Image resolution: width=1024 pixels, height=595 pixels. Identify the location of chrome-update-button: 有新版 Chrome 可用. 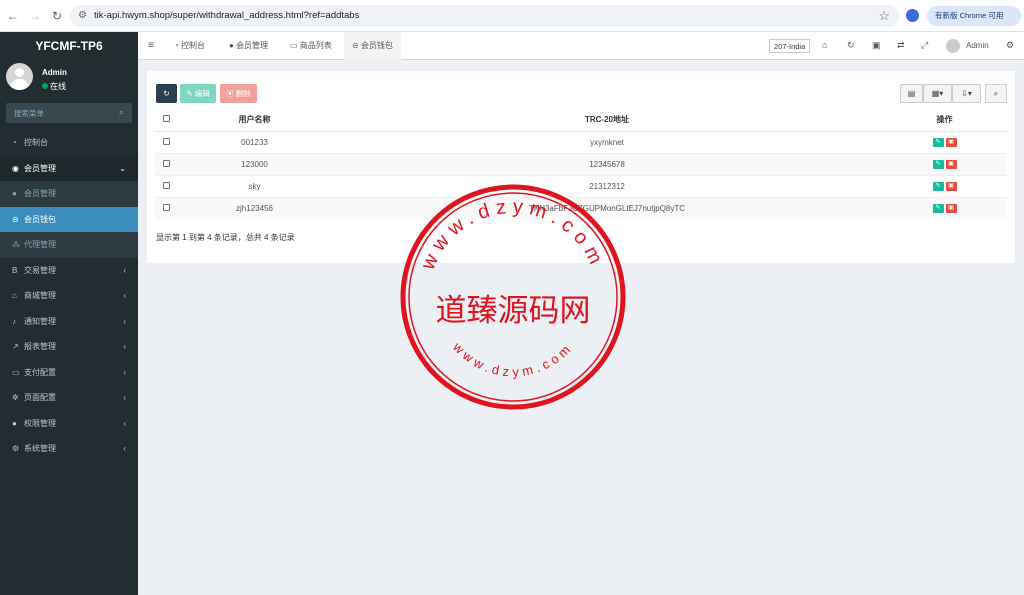
(974, 16).